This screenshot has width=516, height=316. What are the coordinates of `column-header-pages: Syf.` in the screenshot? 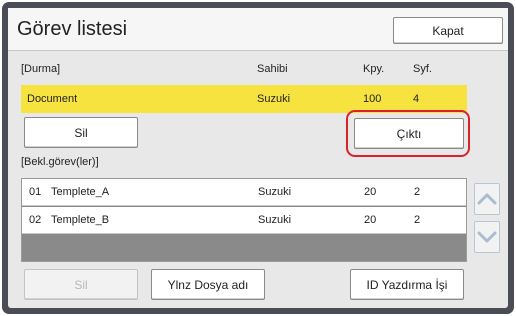 It's located at (422, 69).